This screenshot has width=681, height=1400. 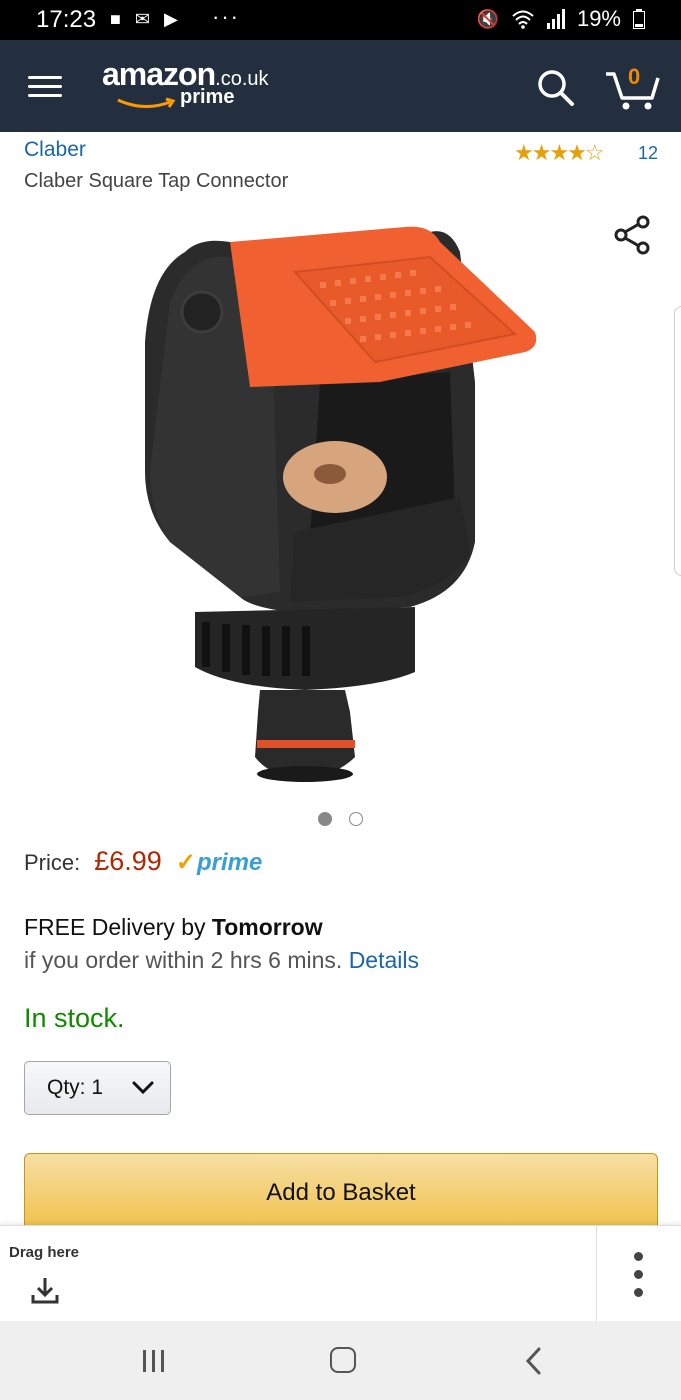 I want to click on stock-status: In stock., so click(x=74, y=1018).